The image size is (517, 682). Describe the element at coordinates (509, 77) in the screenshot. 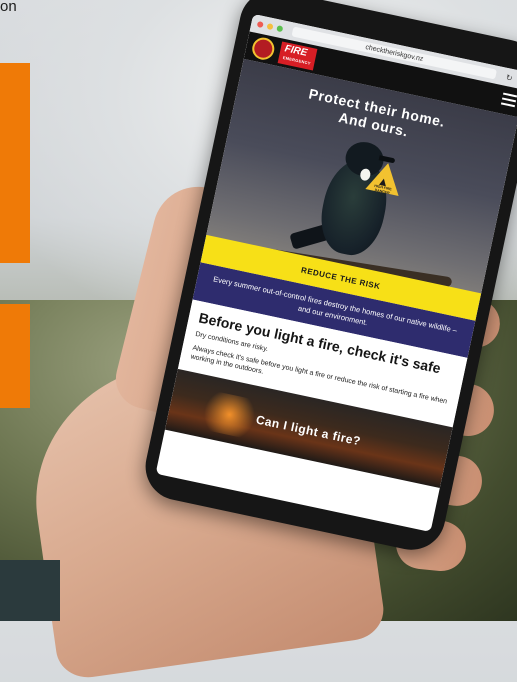

I see `reload-icon: ↻` at that location.